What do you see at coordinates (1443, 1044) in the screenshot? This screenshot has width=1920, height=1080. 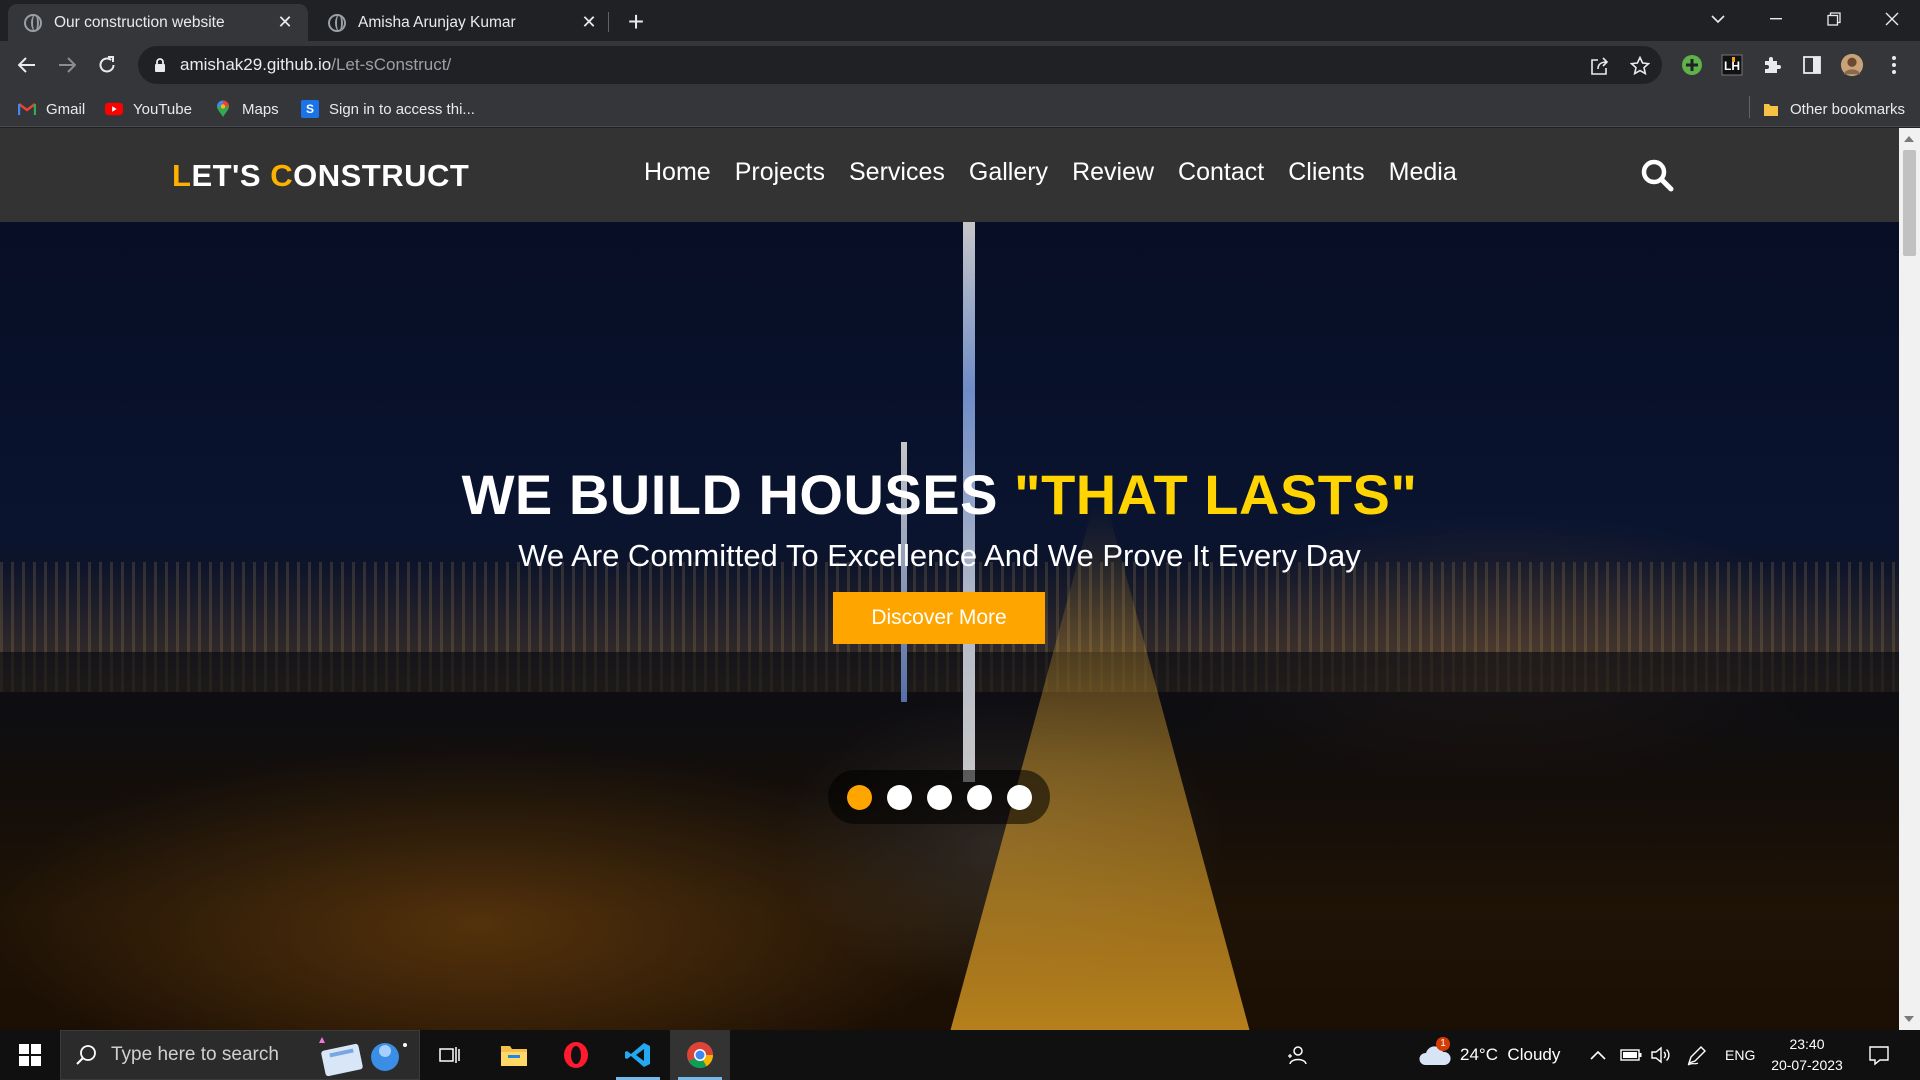 I see `weather-badge: 1` at bounding box center [1443, 1044].